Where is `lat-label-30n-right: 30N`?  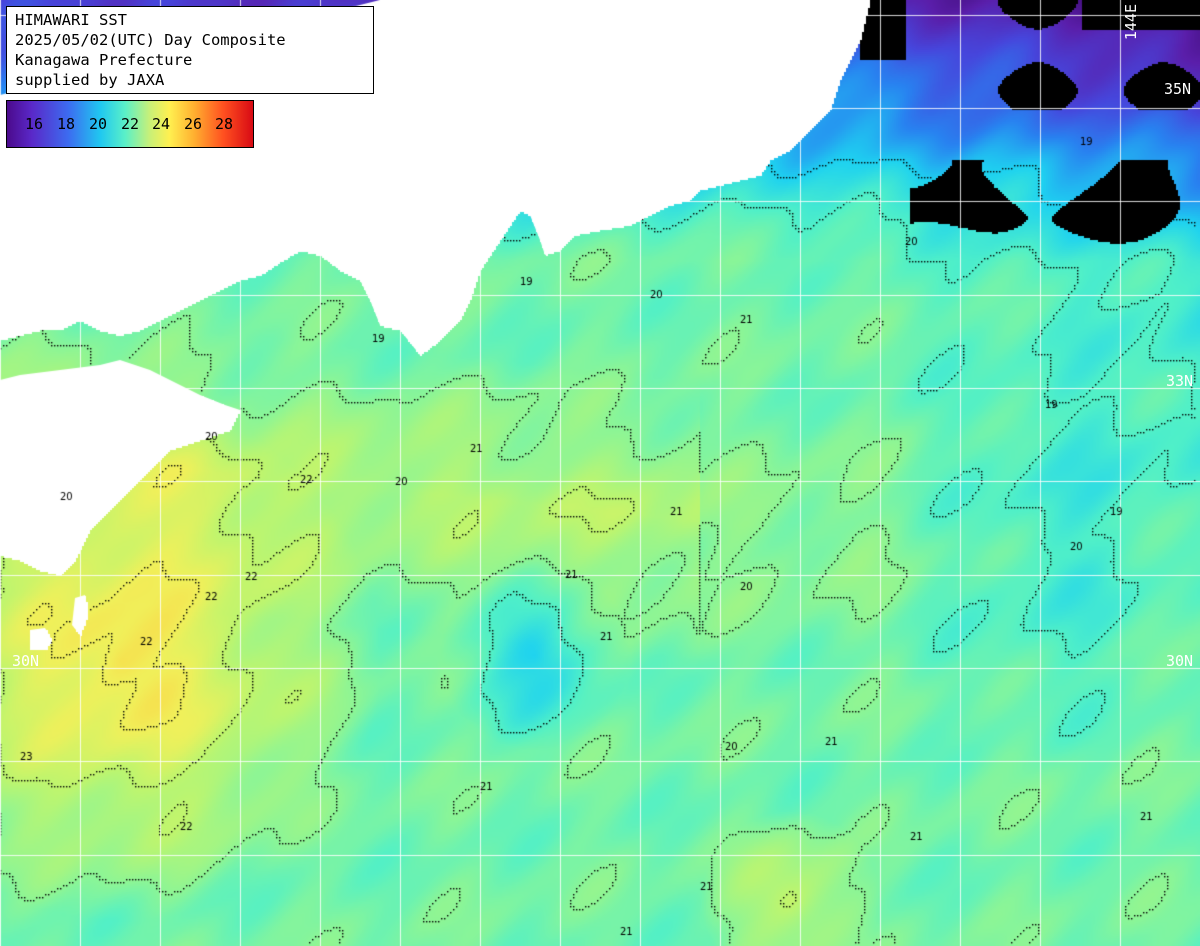 lat-label-30n-right: 30N is located at coordinates (1180, 661).